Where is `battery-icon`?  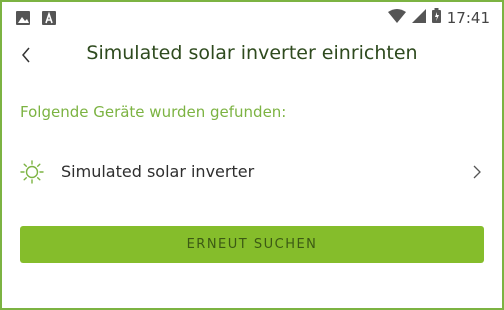
battery-icon is located at coordinates (436, 17).